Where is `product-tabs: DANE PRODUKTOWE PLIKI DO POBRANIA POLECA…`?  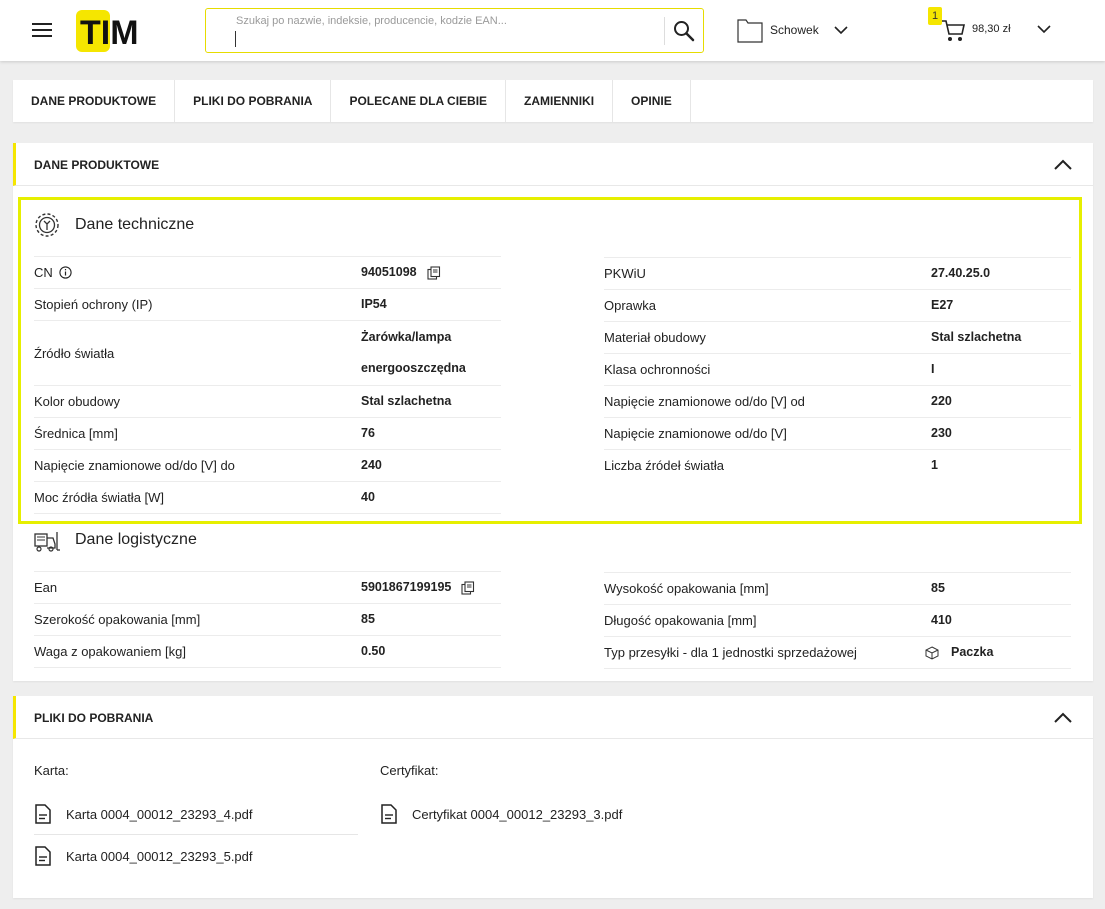
product-tabs: DANE PRODUKTOWE PLIKI DO POBRANIA POLECA… is located at coordinates (553, 101).